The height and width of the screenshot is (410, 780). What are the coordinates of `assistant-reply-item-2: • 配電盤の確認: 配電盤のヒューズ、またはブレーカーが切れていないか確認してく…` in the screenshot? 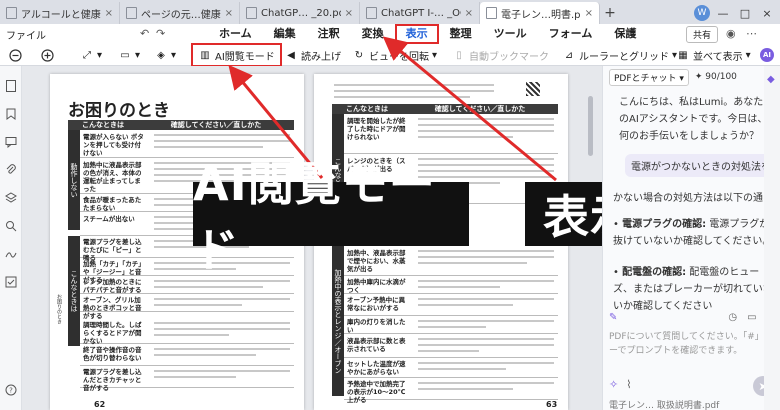 It's located at (693, 289).